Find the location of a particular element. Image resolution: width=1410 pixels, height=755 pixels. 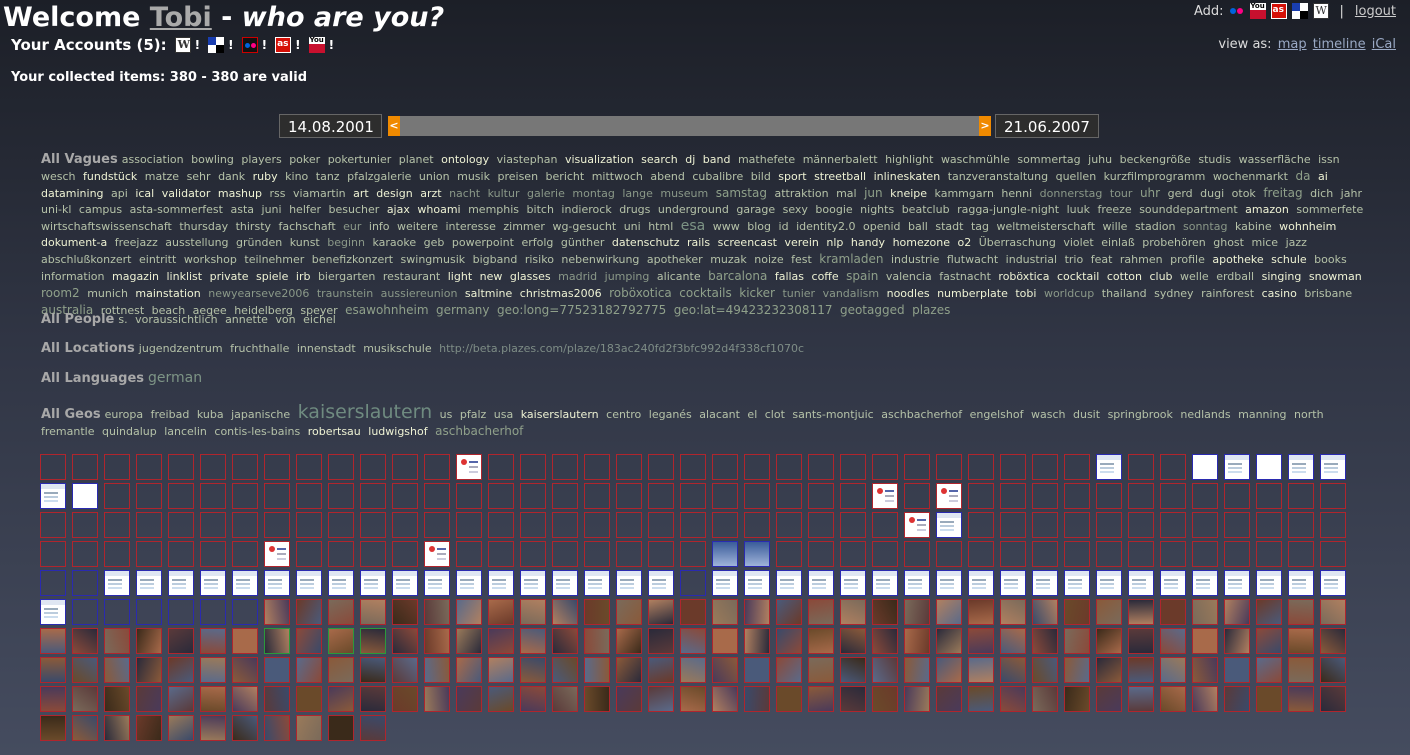

tag-link: leganés is located at coordinates (670, 414).